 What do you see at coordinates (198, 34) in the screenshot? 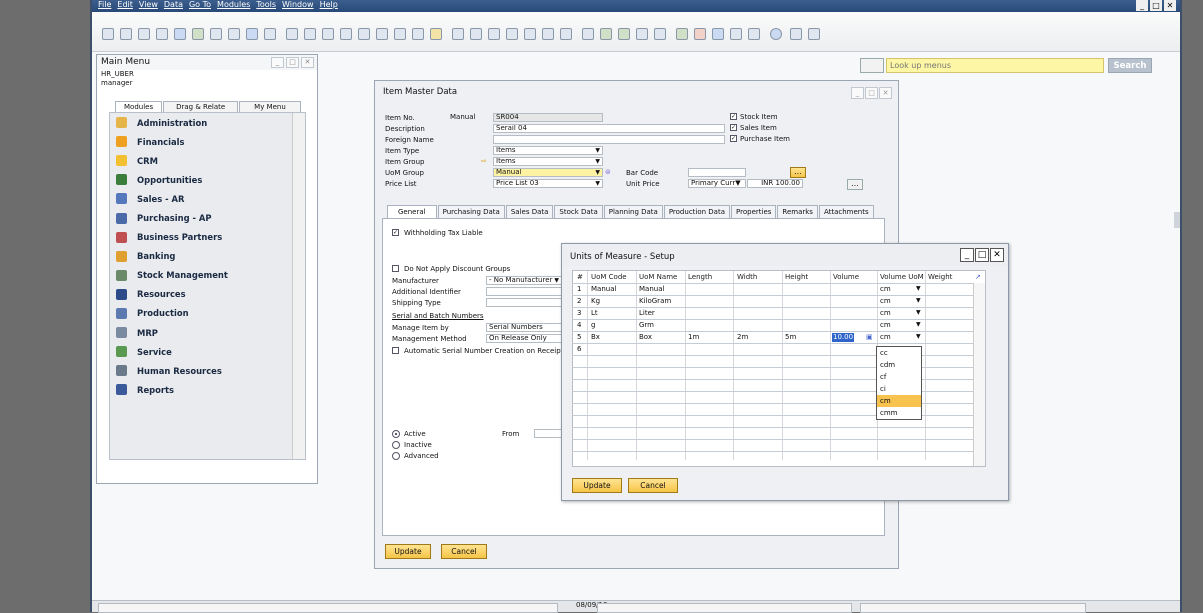
I see `export-excel-icon` at bounding box center [198, 34].